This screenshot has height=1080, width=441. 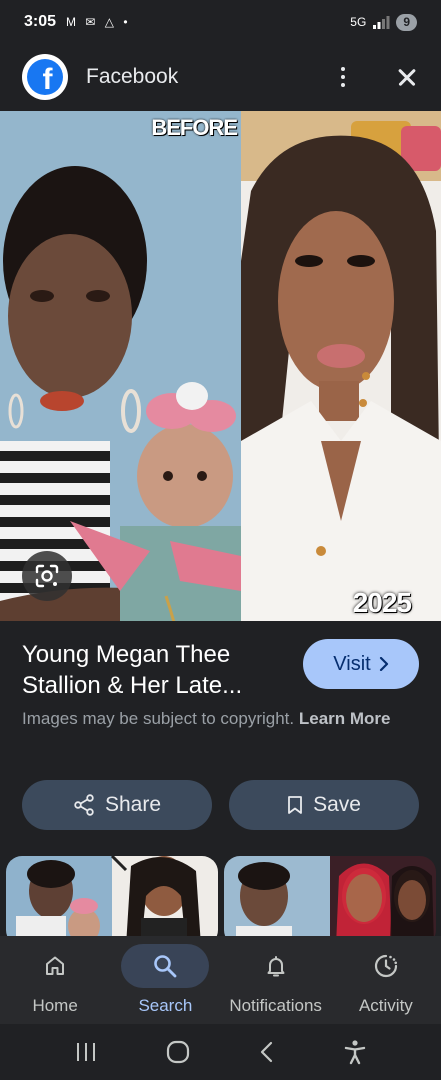 What do you see at coordinates (40, 21) in the screenshot?
I see `status-time: 3:05` at bounding box center [40, 21].